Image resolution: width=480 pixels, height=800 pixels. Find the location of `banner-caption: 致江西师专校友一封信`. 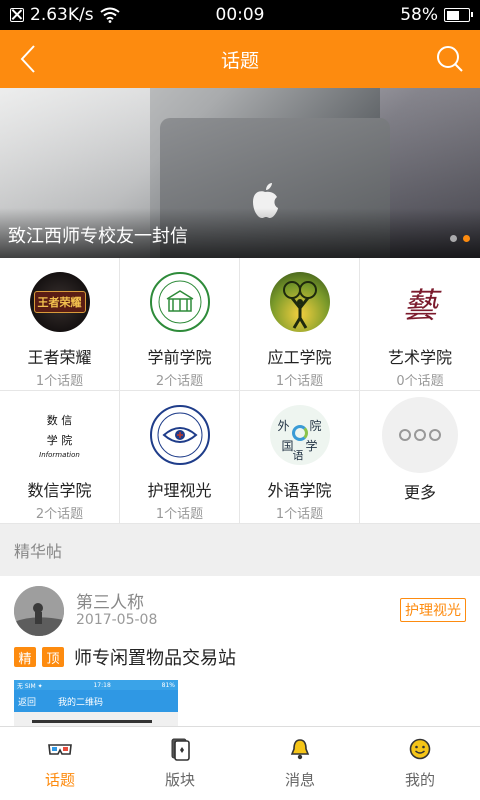

banner-caption: 致江西师专校友一封信 is located at coordinates (98, 236).